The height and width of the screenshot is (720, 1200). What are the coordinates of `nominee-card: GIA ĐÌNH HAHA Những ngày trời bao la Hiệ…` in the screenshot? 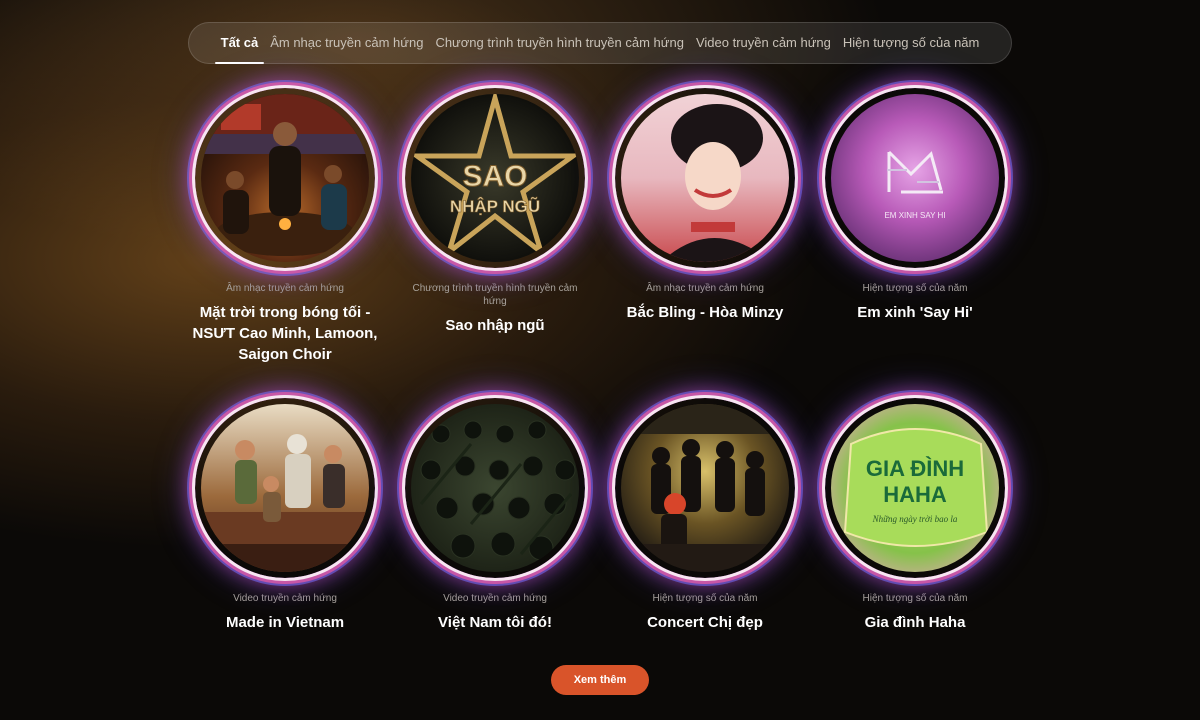 It's located at (915, 541).